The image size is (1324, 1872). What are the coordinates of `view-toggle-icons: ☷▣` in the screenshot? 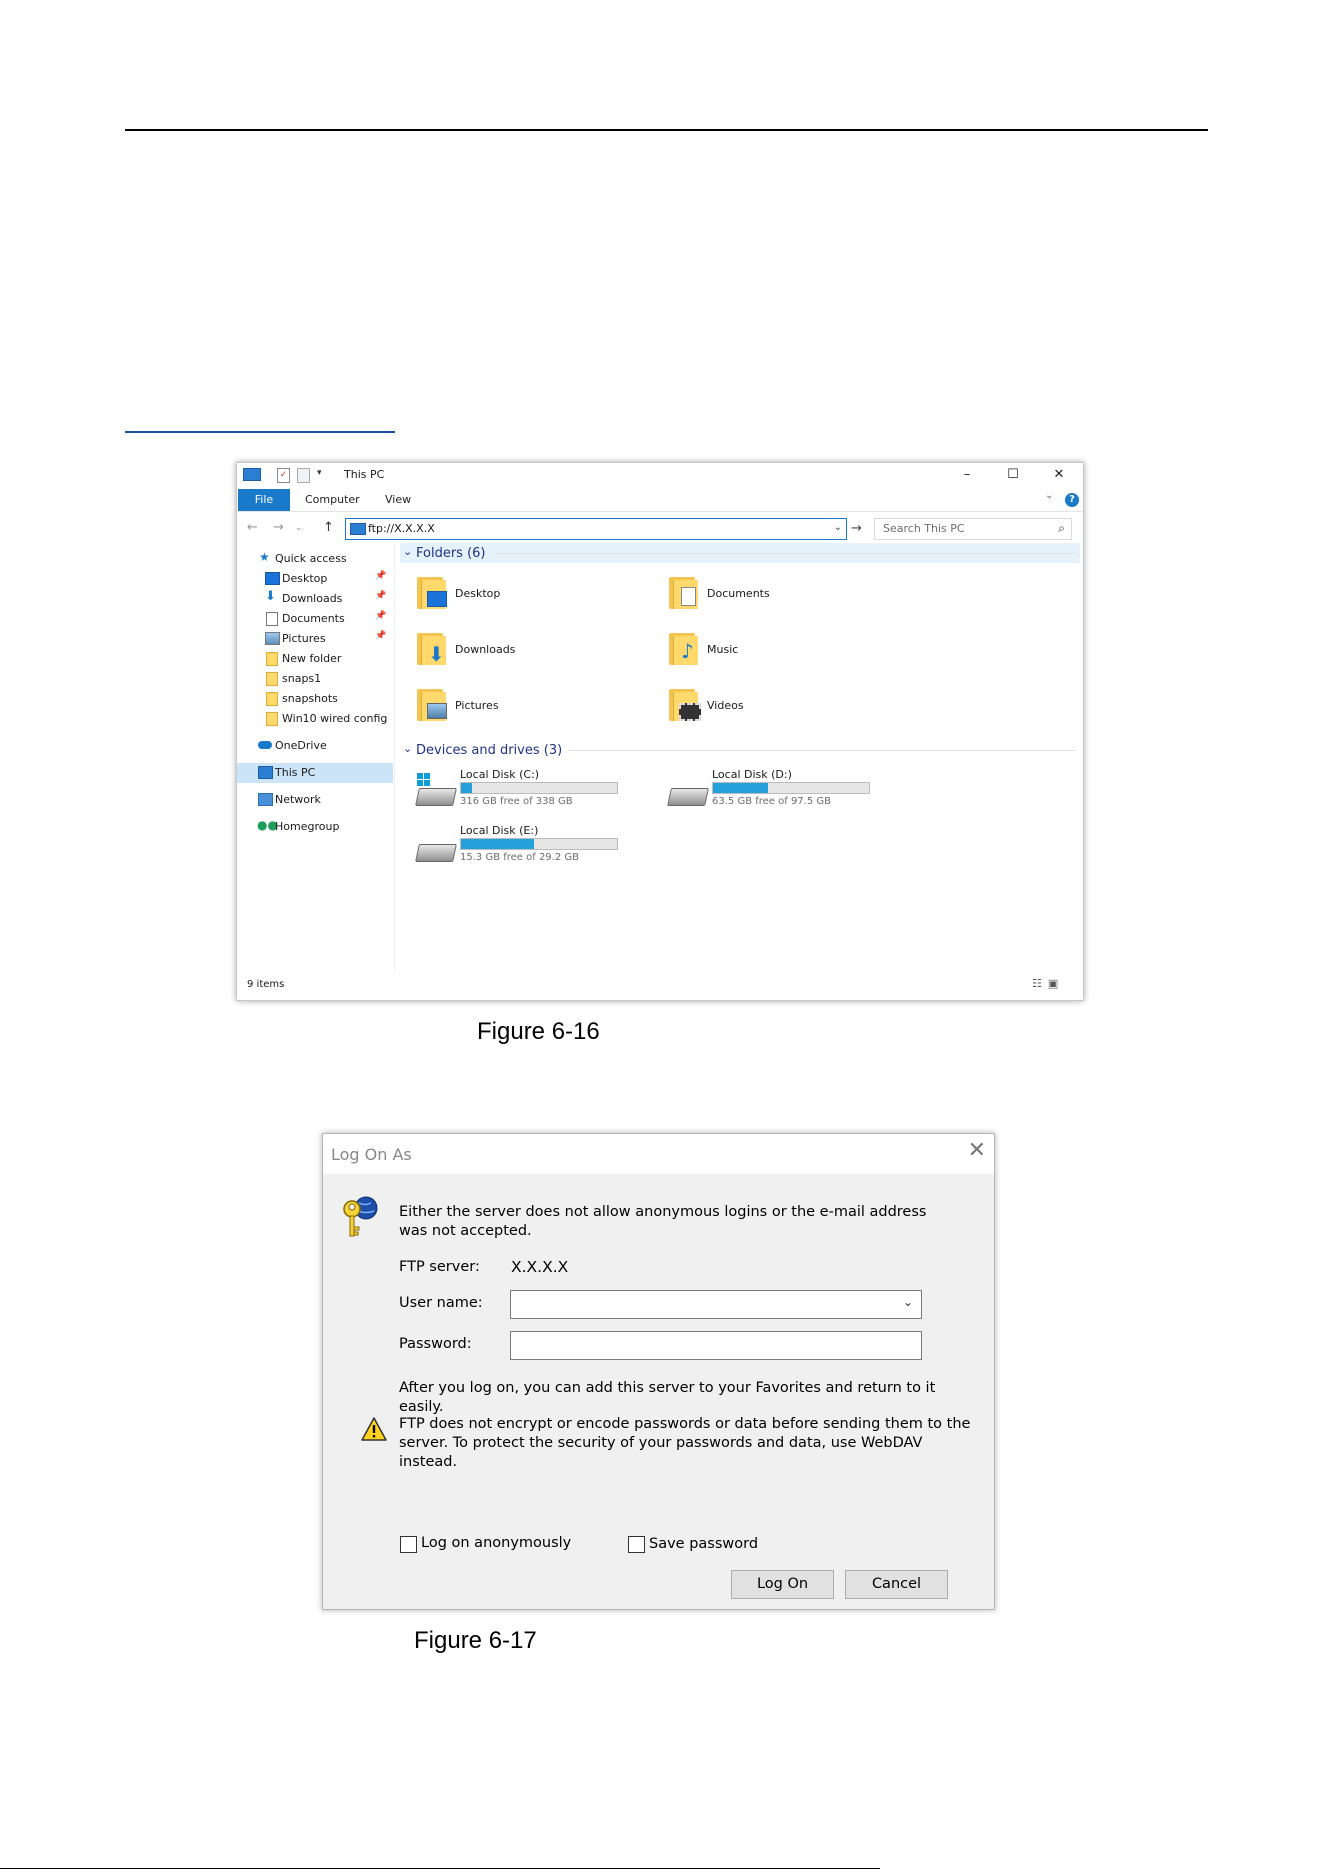 It's located at (1048, 983).